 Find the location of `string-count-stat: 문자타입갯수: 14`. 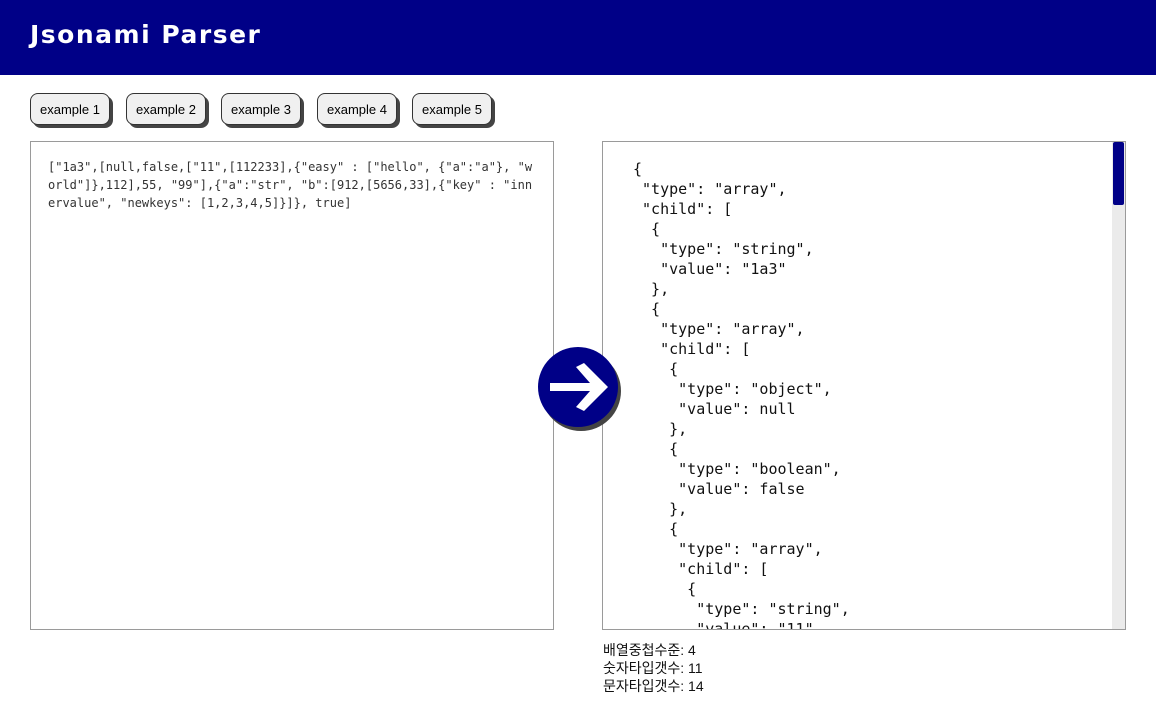

string-count-stat: 문자타입갯수: 14 is located at coordinates (653, 686).